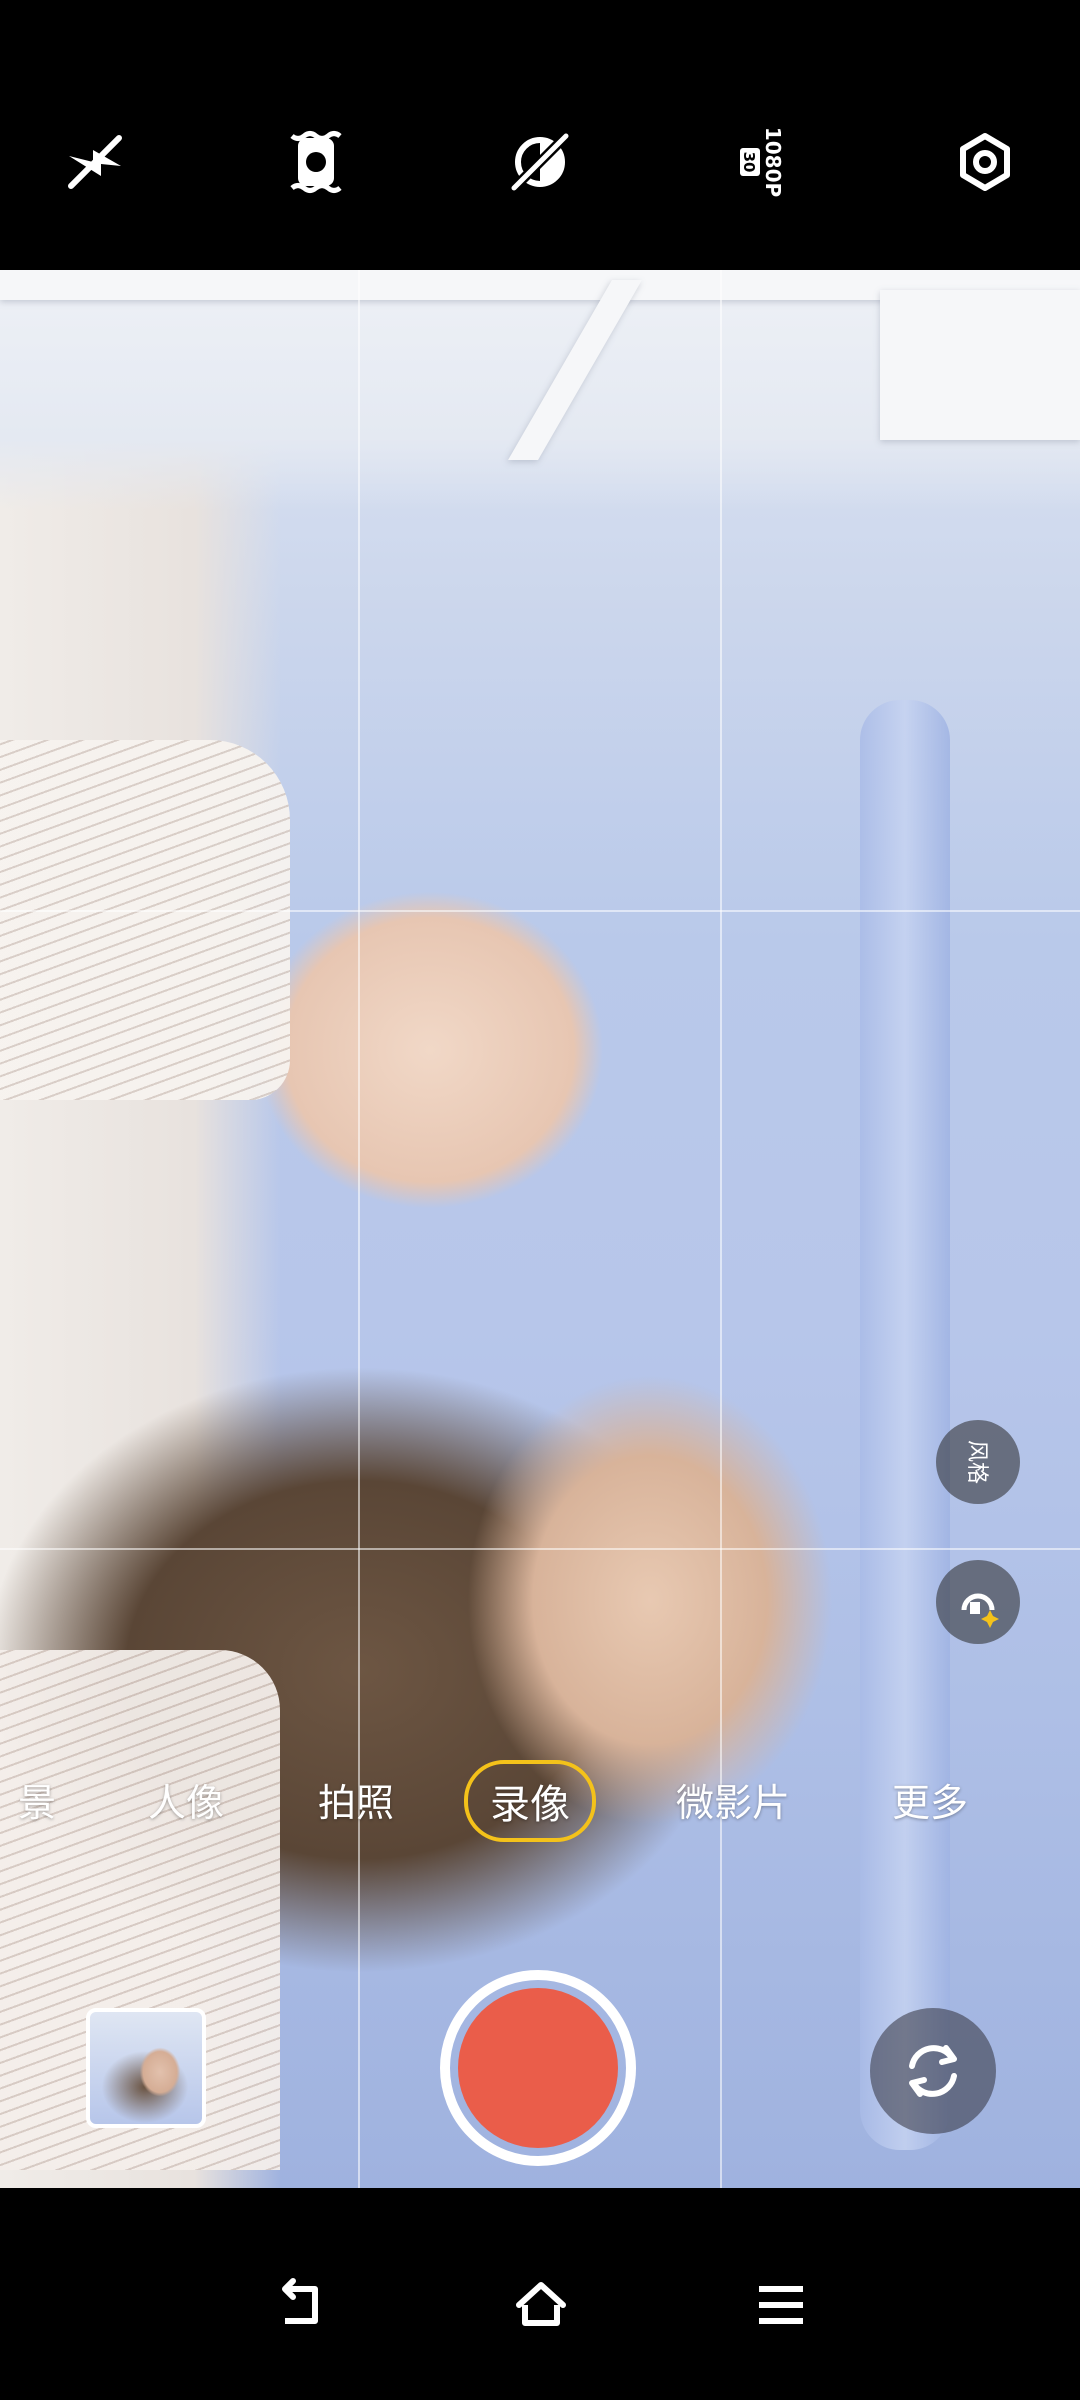 This screenshot has height=2400, width=1080. I want to click on back-icon, so click(300, 2301).